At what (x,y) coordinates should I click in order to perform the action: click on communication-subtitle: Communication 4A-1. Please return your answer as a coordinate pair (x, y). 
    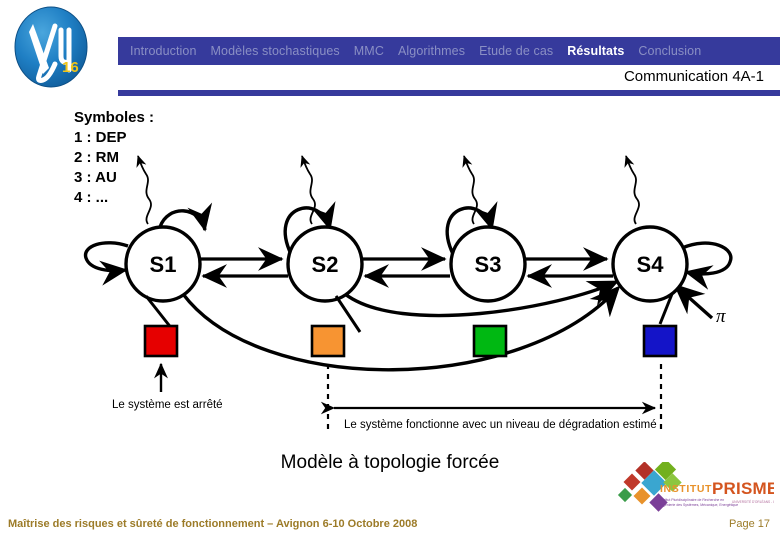
    Looking at the image, I should click on (693, 76).